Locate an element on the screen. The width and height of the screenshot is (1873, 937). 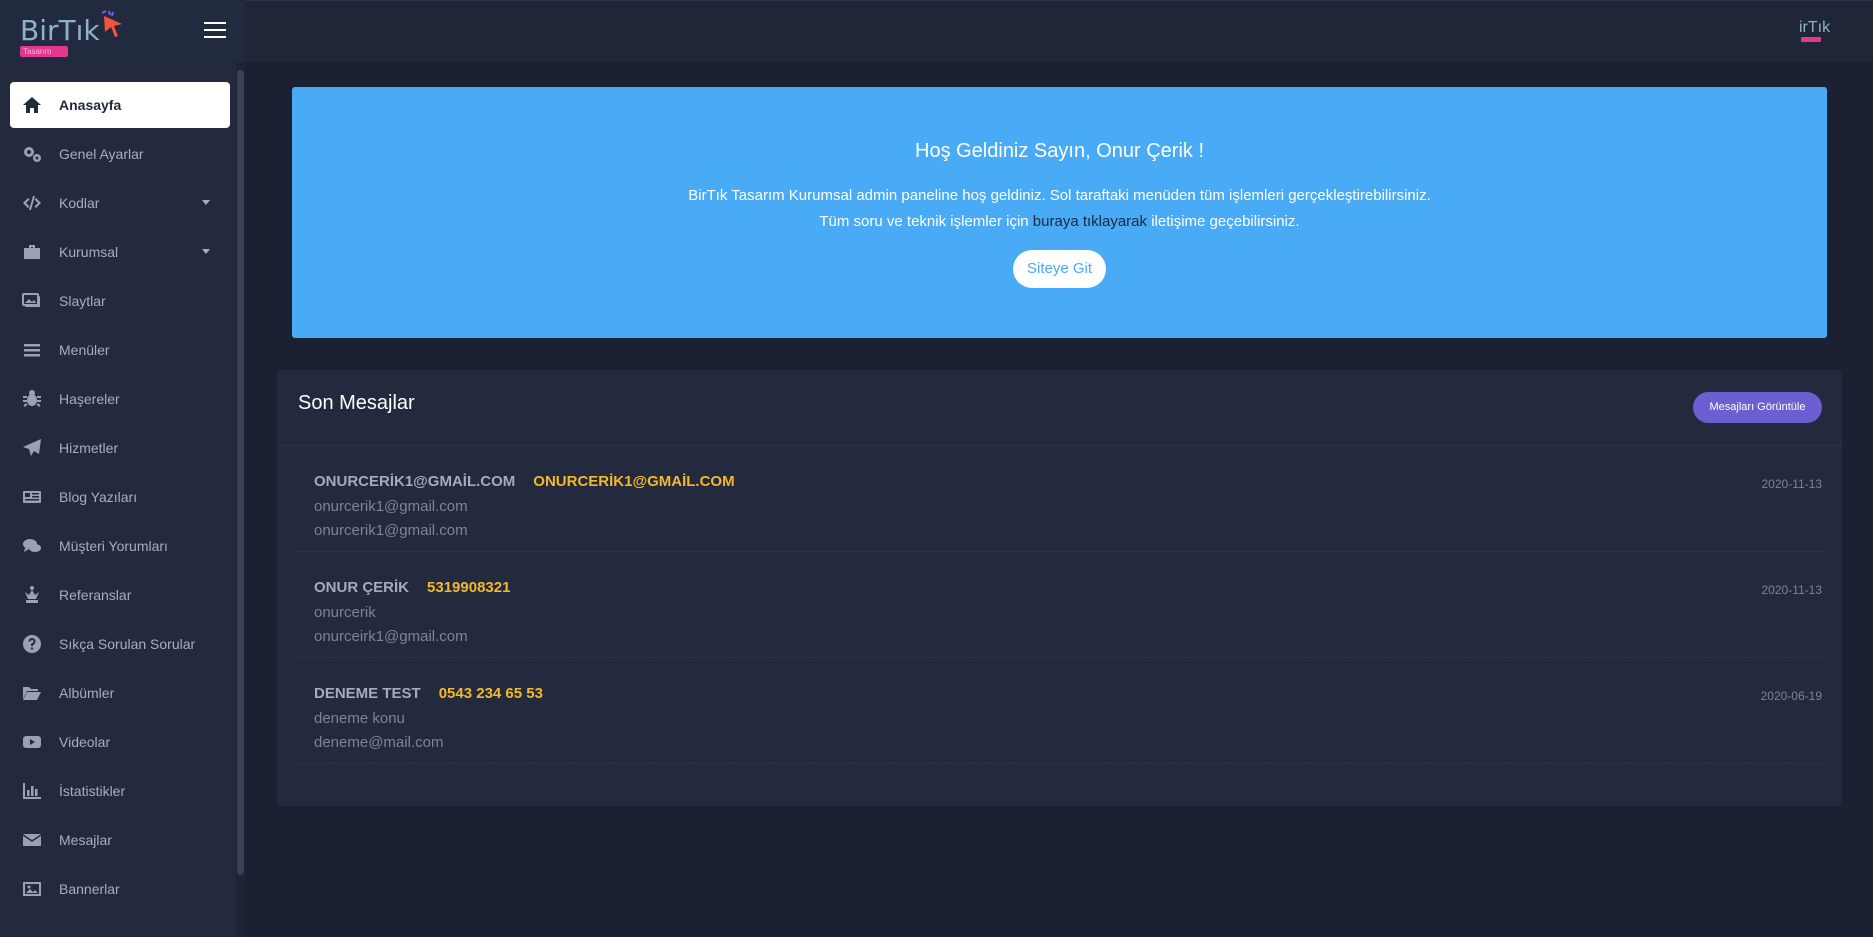
message-sender-name: DENEME TEST is located at coordinates (367, 693).